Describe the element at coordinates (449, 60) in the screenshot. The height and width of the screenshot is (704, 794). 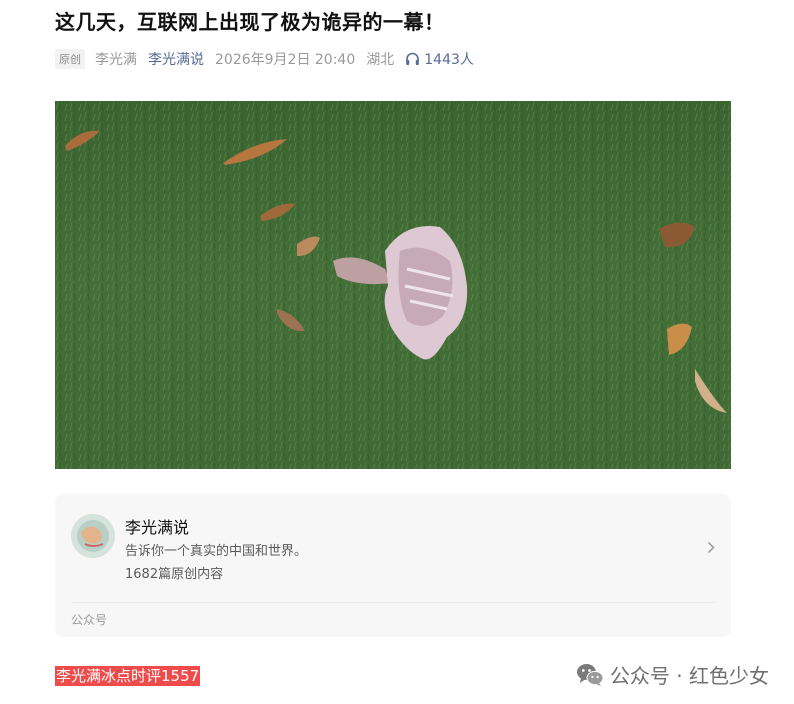
I see `listen-count: 1443人` at that location.